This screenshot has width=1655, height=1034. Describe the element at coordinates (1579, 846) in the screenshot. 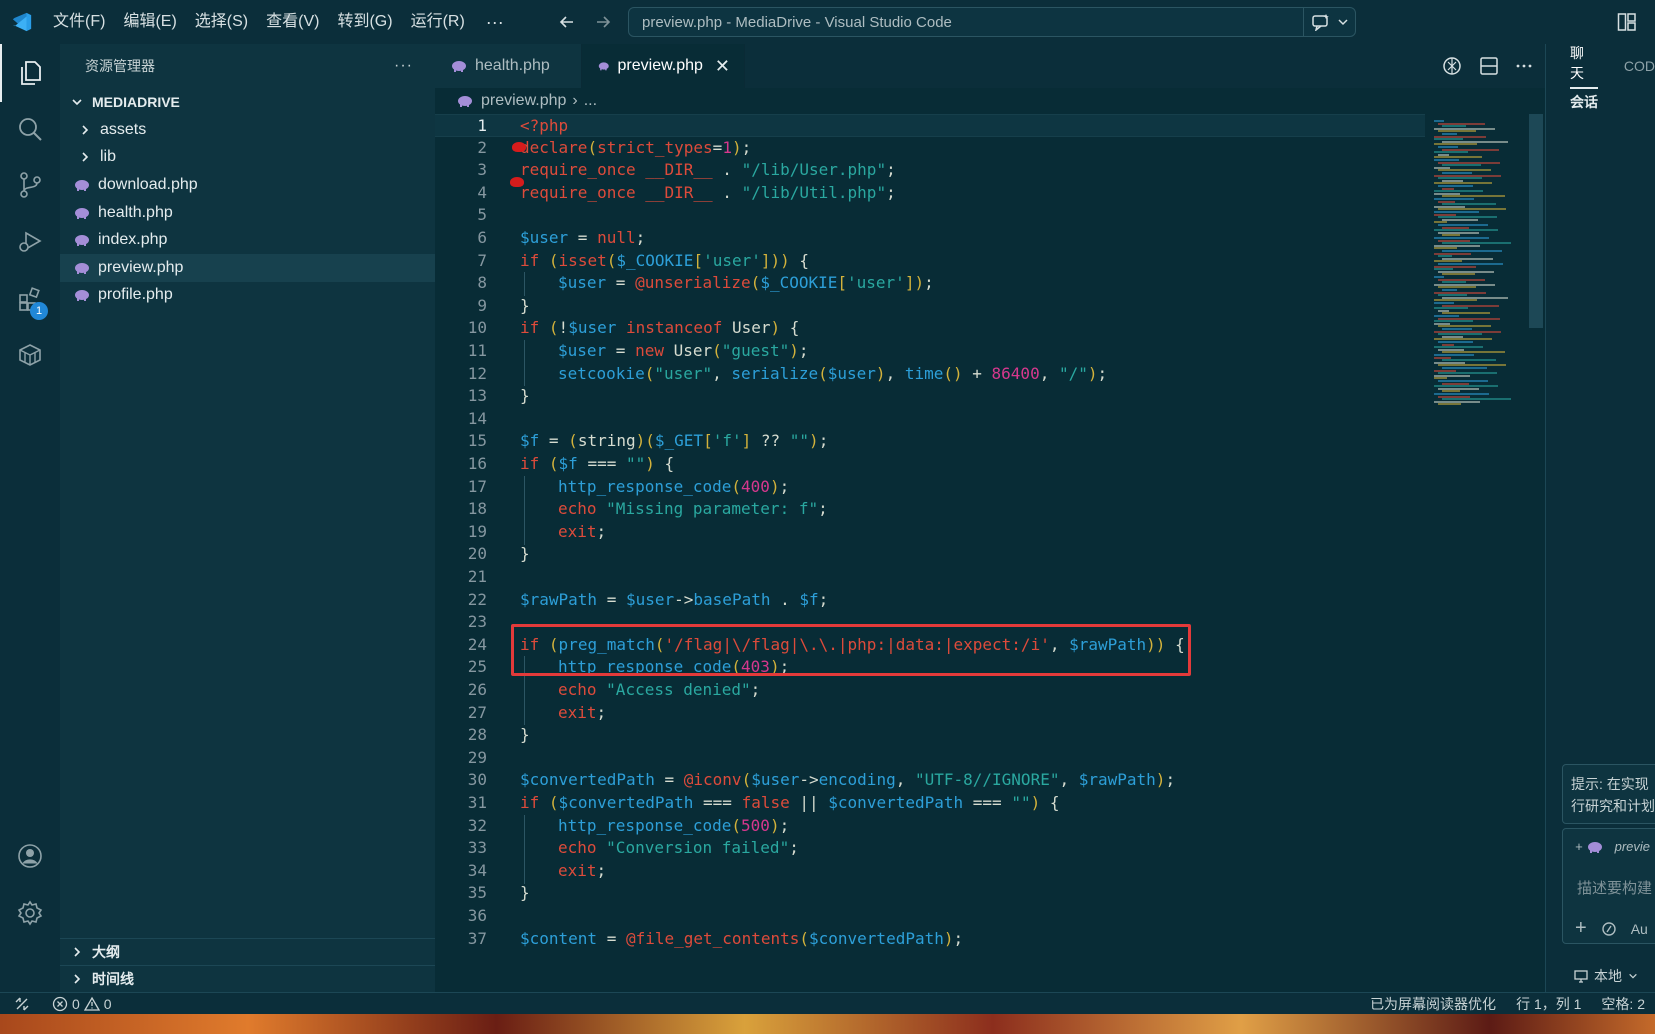

I see `add-context-icon: +` at that location.